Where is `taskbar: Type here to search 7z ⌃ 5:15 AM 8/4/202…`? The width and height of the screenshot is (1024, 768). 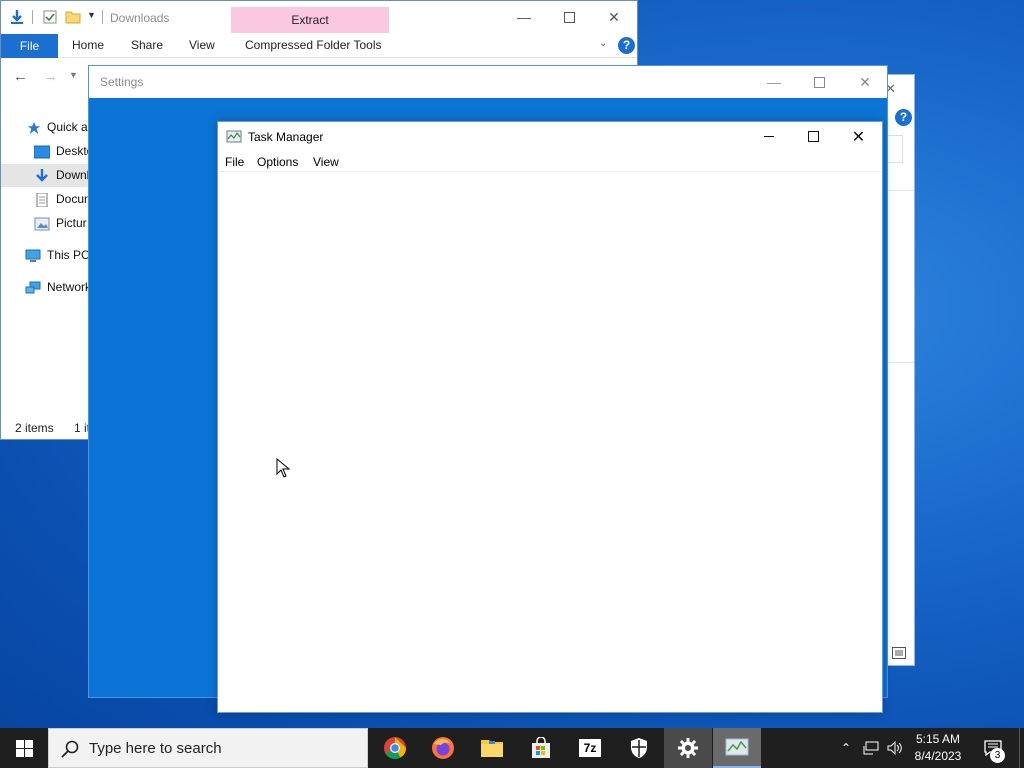
taskbar: Type here to search 7z ⌃ 5:15 AM 8/4/202… is located at coordinates (512, 748).